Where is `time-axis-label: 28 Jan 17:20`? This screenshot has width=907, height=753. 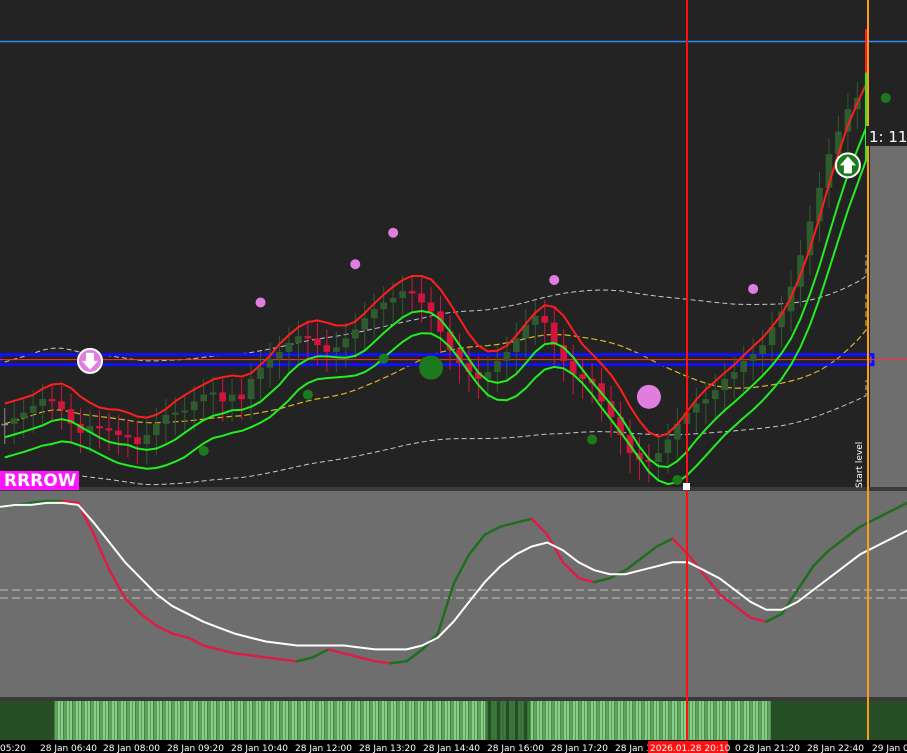 time-axis-label: 28 Jan 17:20 is located at coordinates (579, 748).